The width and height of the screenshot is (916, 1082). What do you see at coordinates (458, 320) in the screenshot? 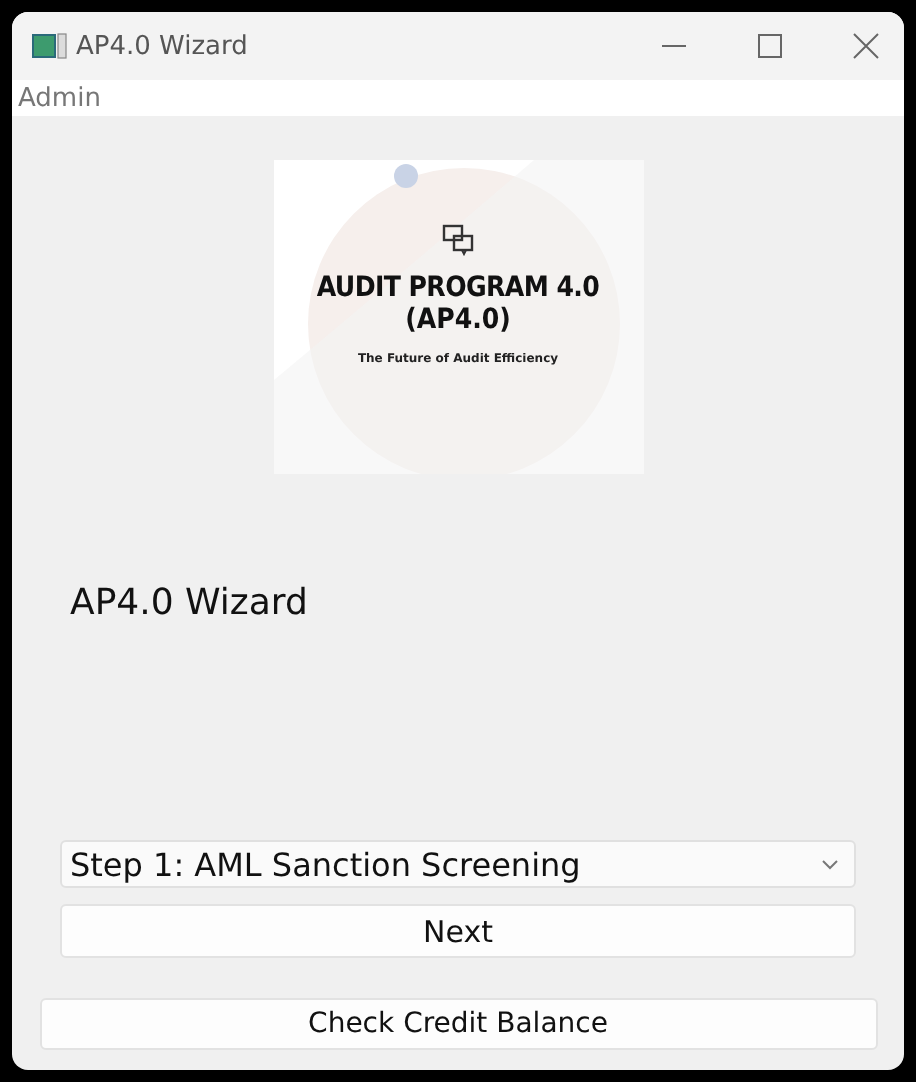
I see `banner-subtitle: (AP4.0)` at bounding box center [458, 320].